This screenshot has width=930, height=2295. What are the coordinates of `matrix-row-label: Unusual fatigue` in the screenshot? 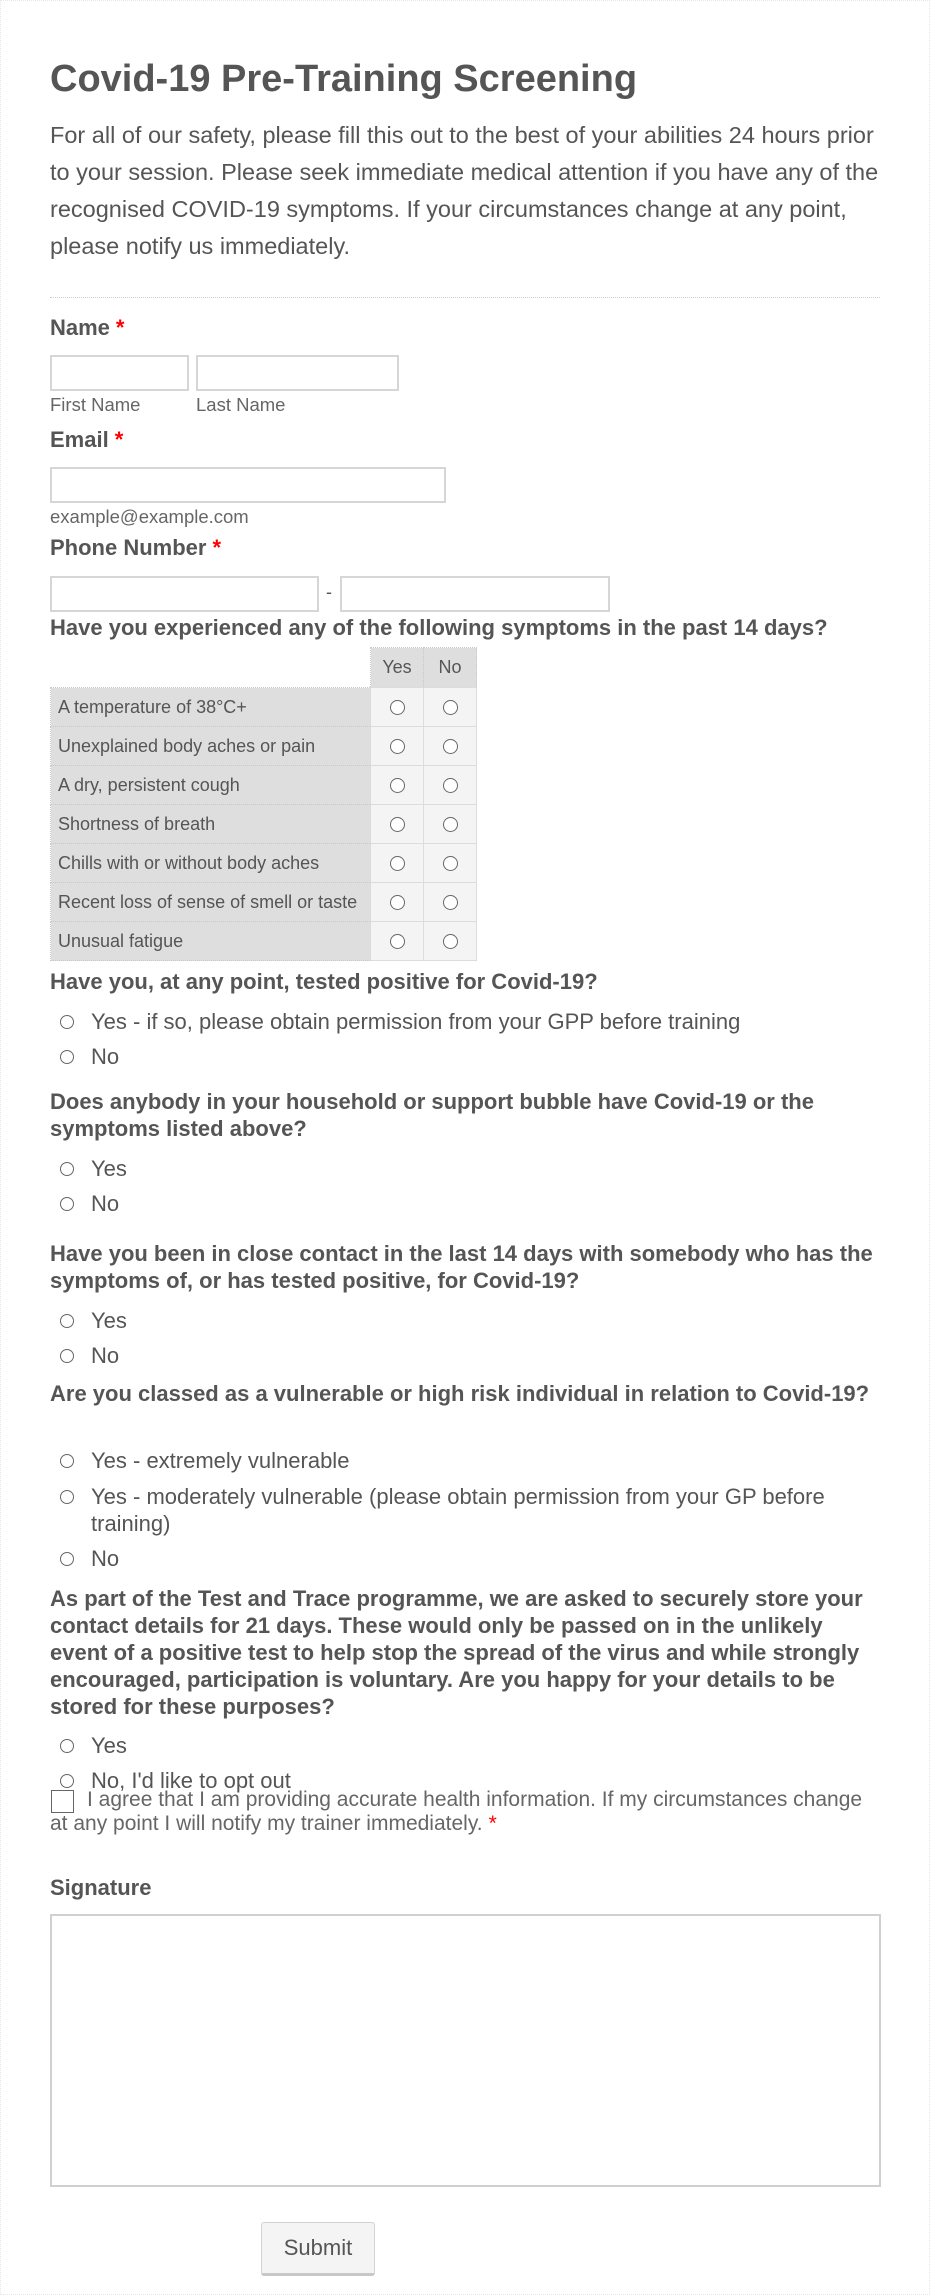 It's located at (210, 941).